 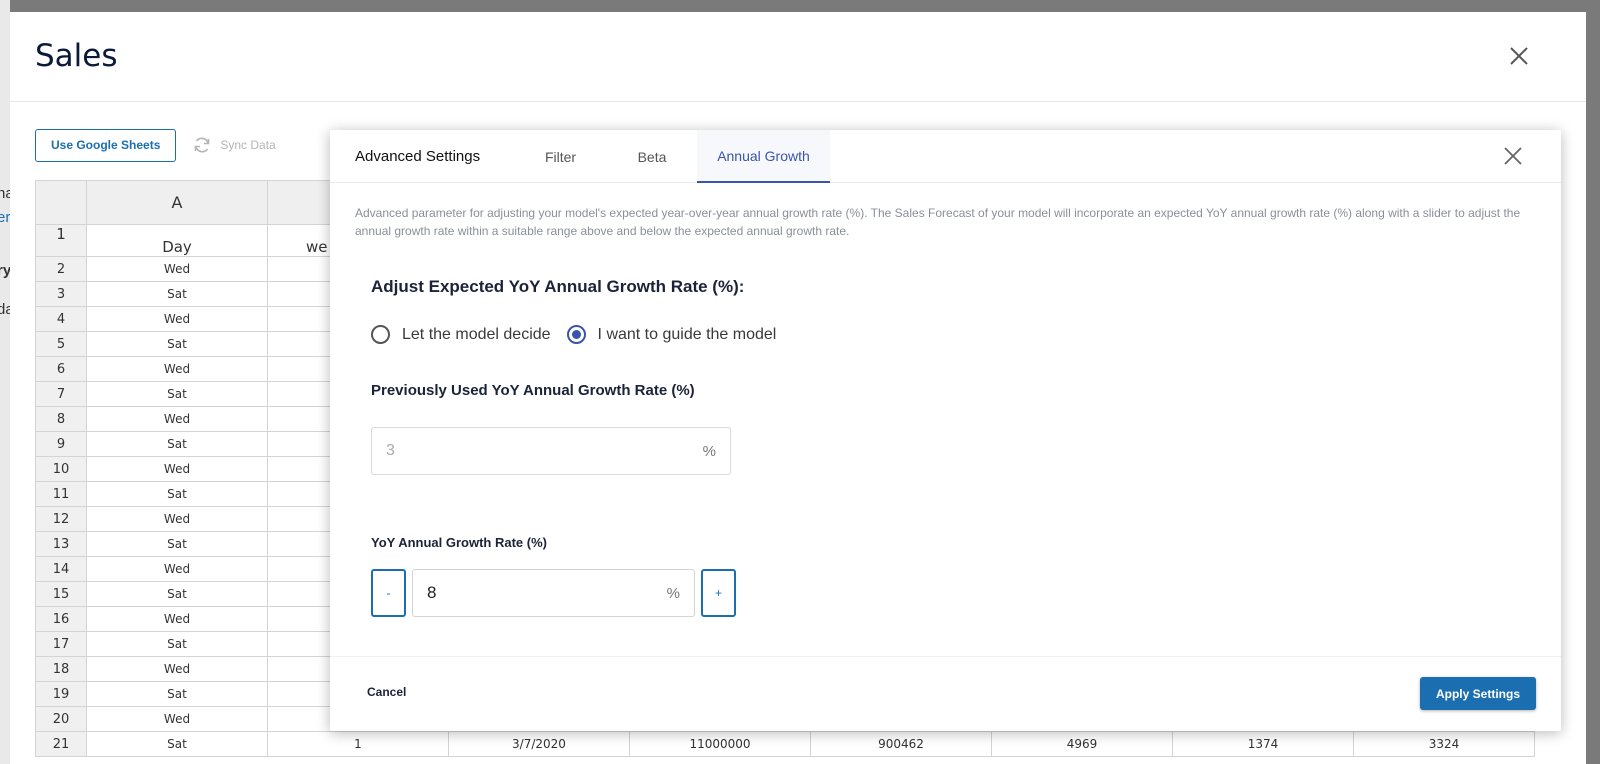 I want to click on corner-cell, so click(x=61, y=202).